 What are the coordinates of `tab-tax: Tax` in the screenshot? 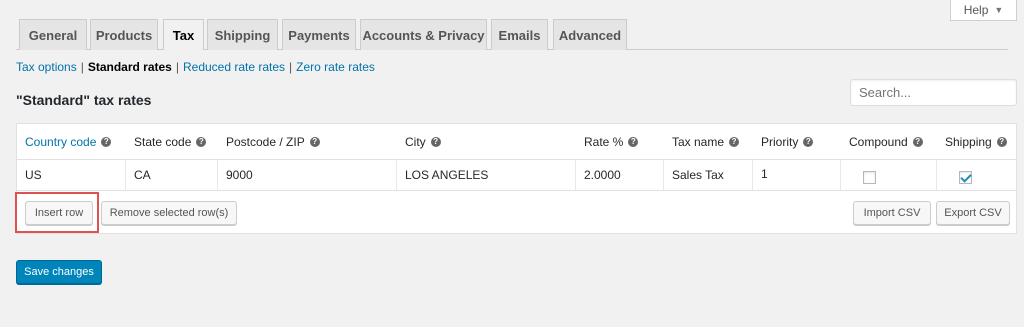 It's located at (183, 34).